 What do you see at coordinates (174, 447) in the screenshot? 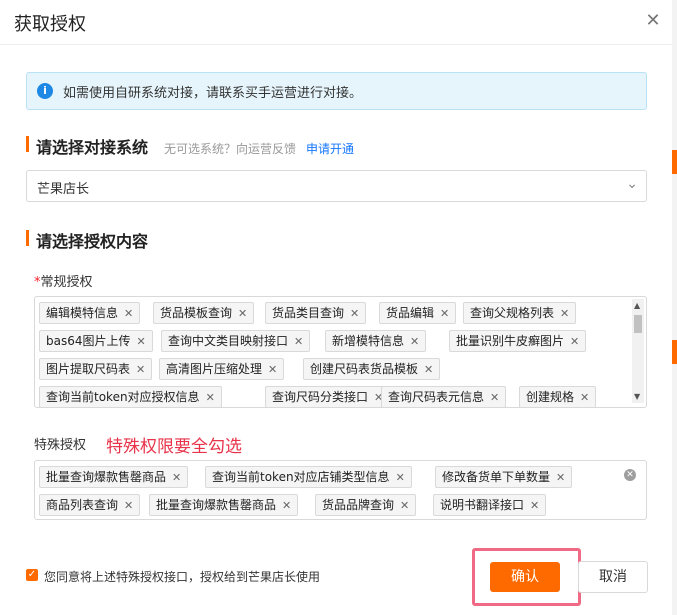
I see `annotation-text: 特殊权限要全勾选` at bounding box center [174, 447].